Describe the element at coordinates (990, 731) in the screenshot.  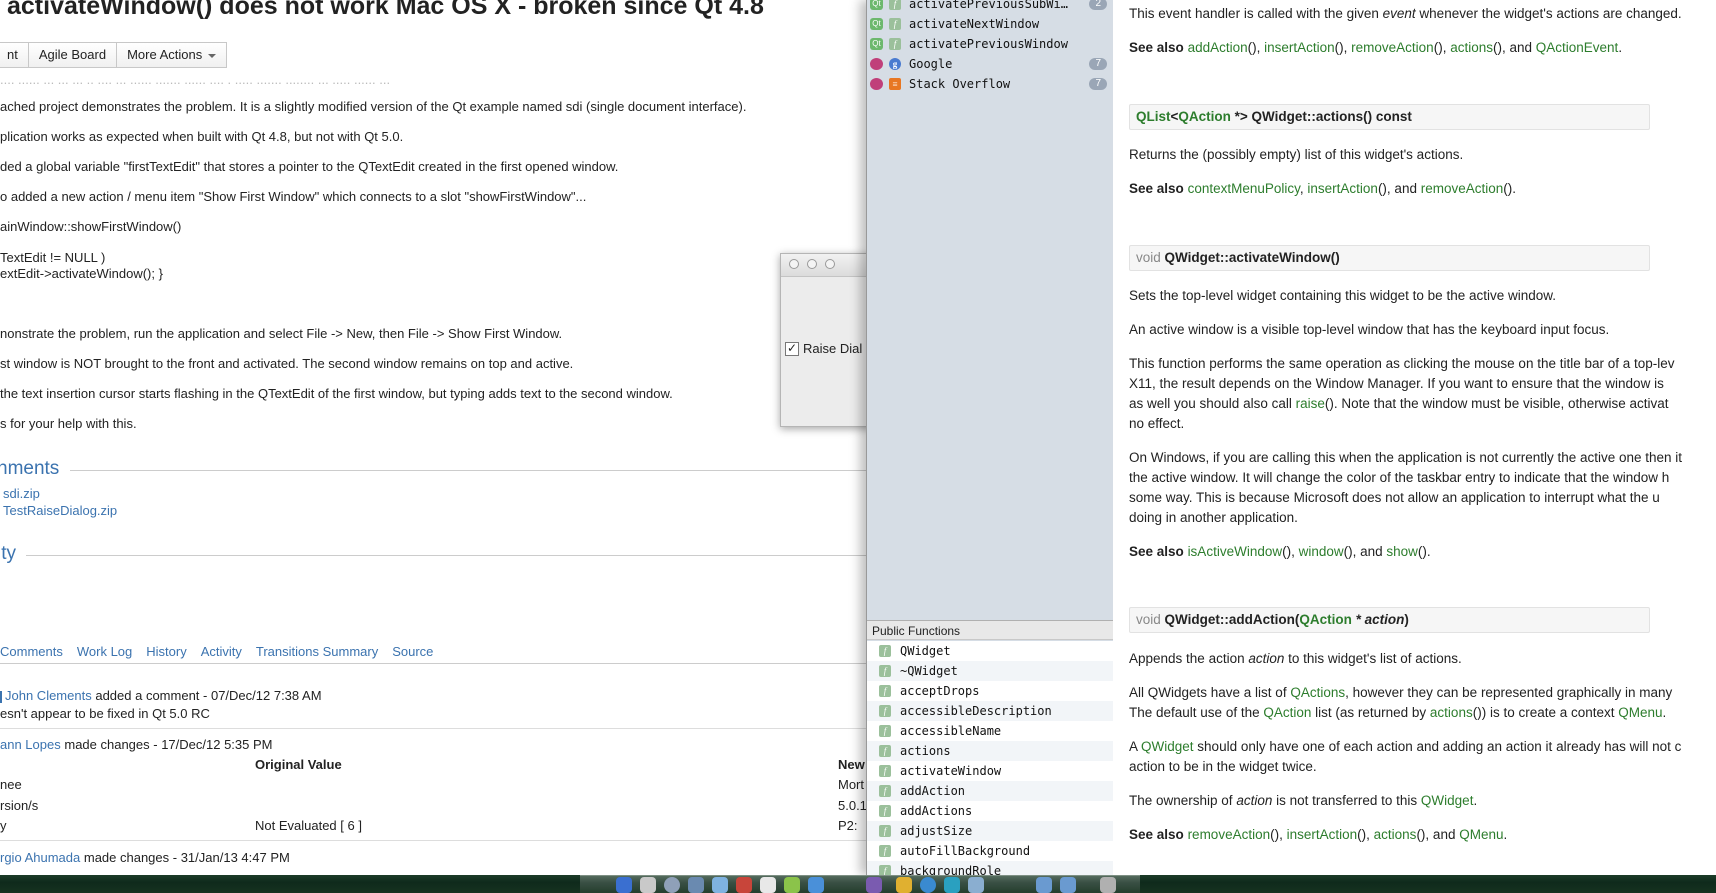
I see `function-item: f accessibleName` at that location.